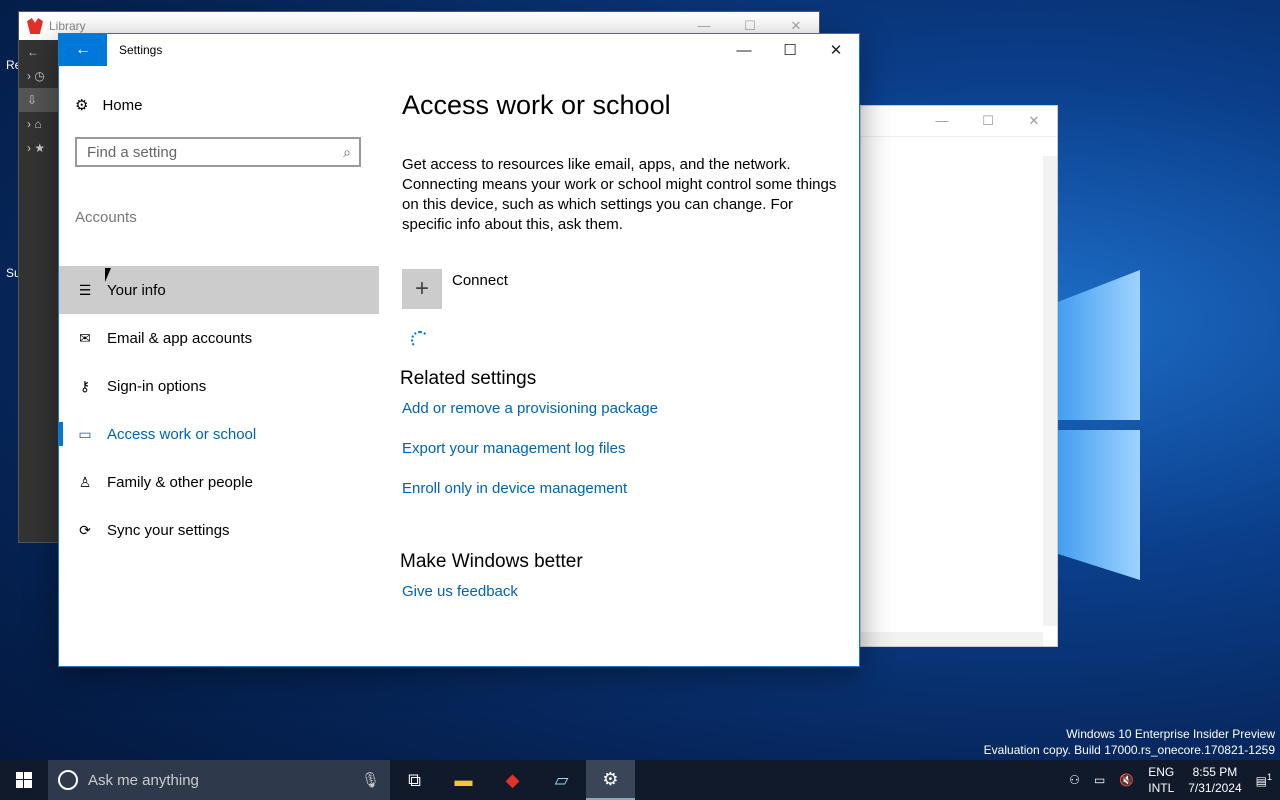 Image resolution: width=1280 pixels, height=800 pixels. What do you see at coordinates (1214, 780) in the screenshot?
I see `clock: 8:55 PM 7/31/2024` at bounding box center [1214, 780].